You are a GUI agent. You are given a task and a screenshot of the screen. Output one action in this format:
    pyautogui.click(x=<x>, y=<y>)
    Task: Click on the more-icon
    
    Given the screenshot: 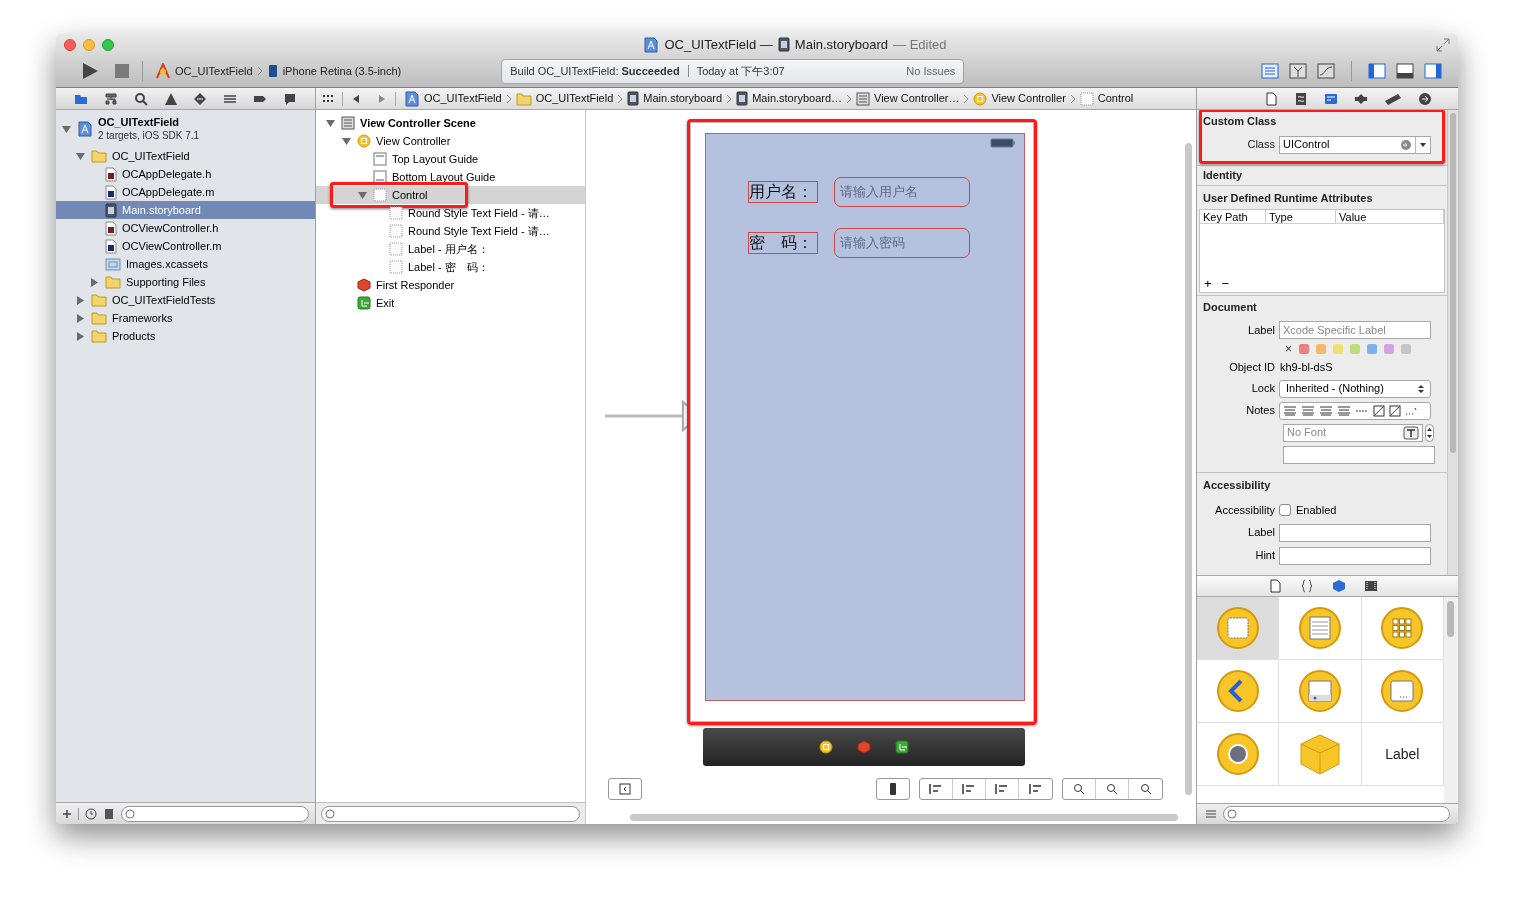 What is the action you would take?
    pyautogui.click(x=1411, y=410)
    